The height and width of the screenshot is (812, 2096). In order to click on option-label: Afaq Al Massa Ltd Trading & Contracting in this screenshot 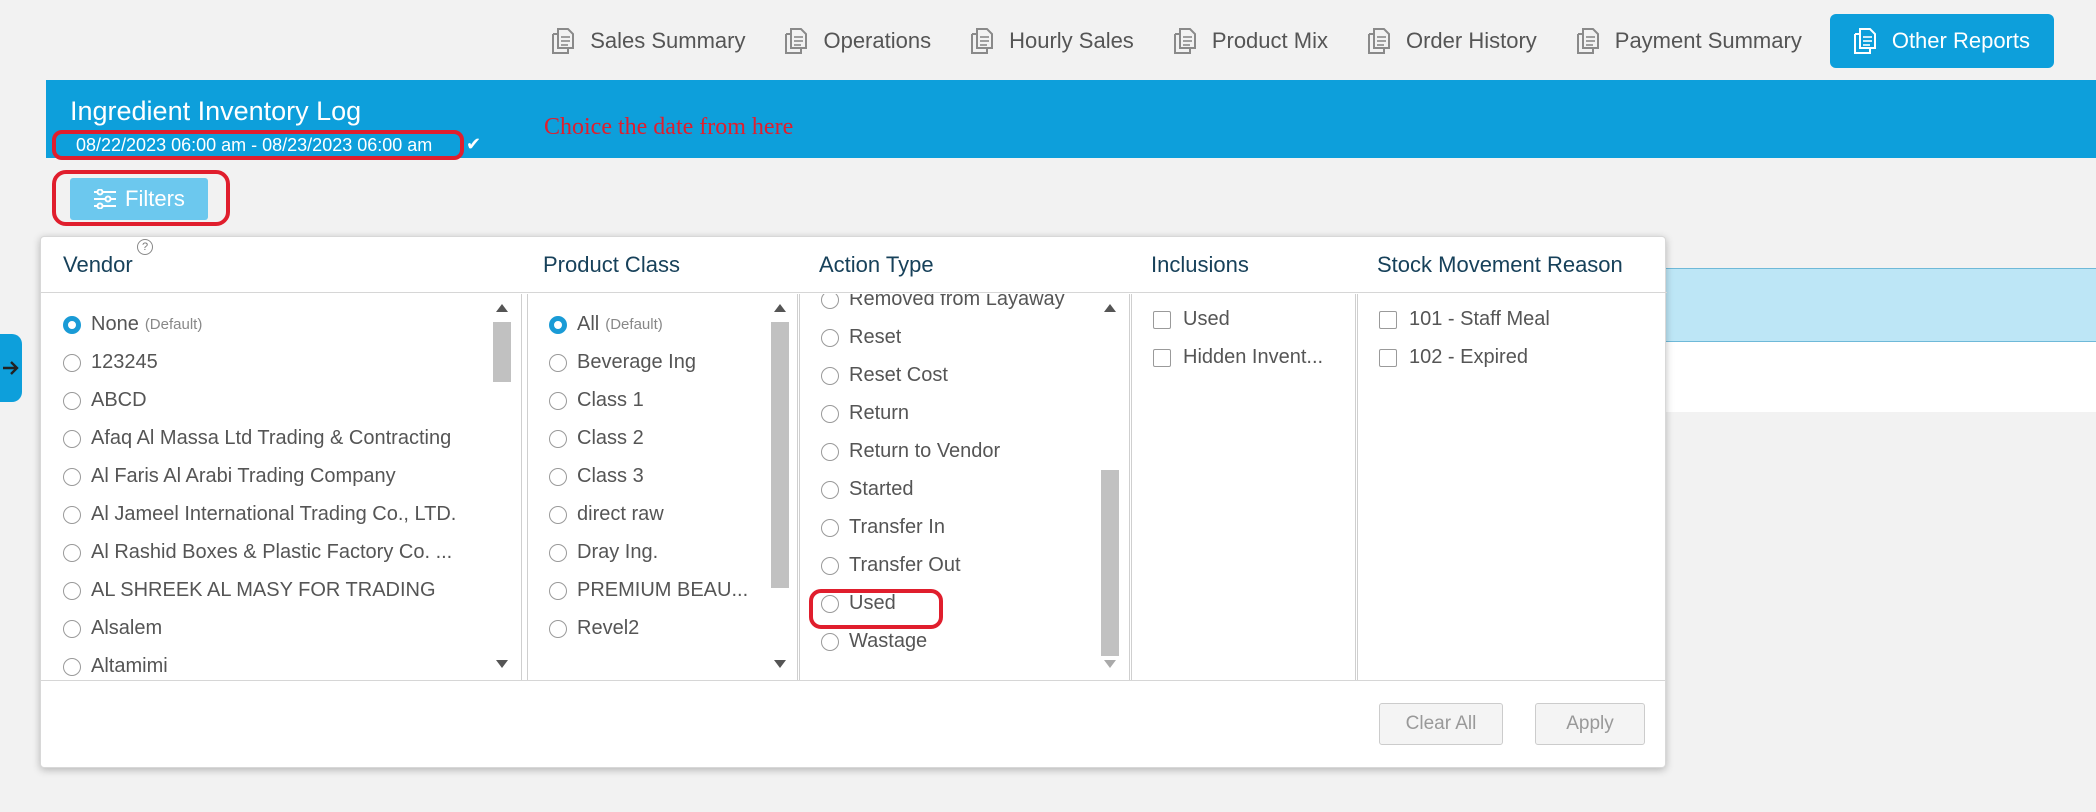, I will do `click(271, 438)`.